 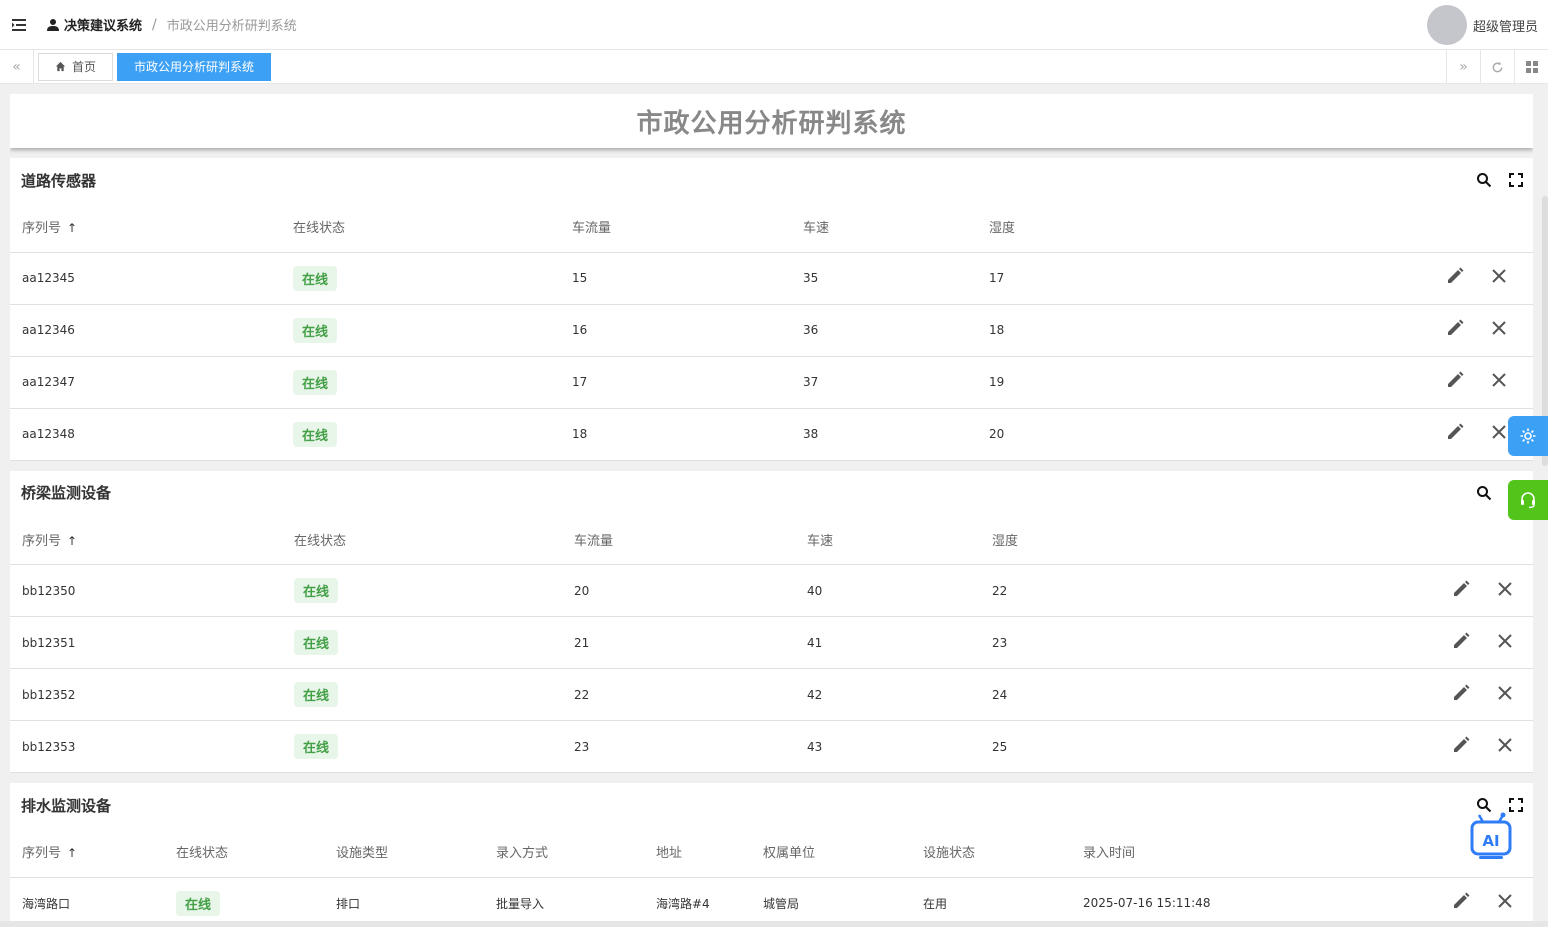 I want to click on avatar, so click(x=1446, y=25).